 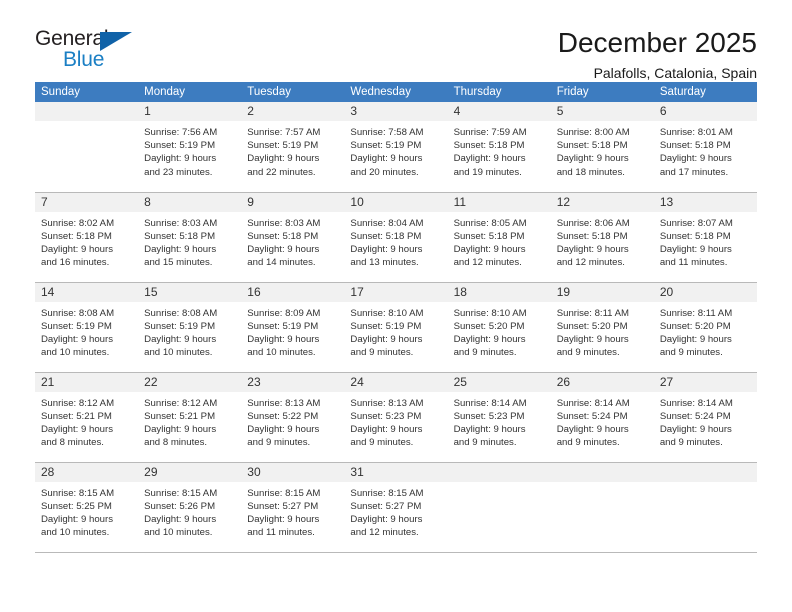 I want to click on general-blue-logo: General Blue, so click(x=95, y=55).